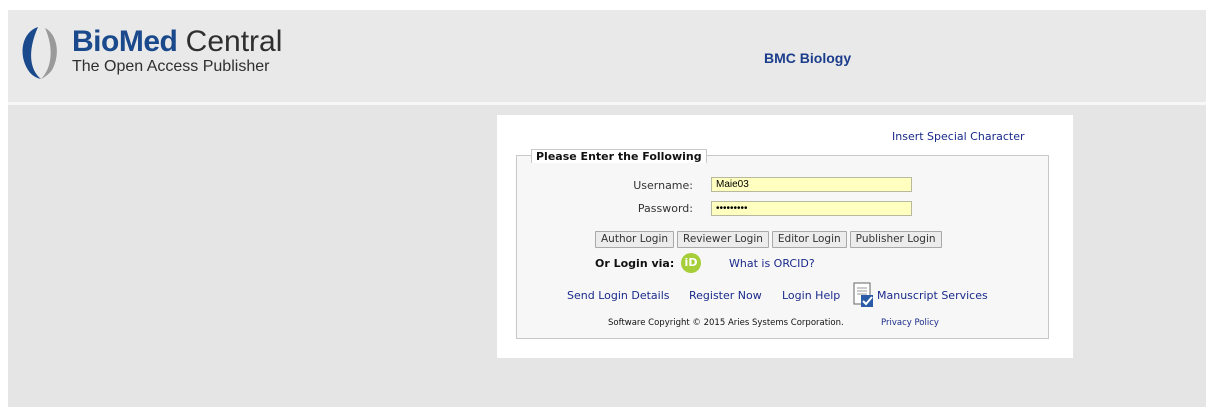 The image size is (1206, 407). What do you see at coordinates (932, 295) in the screenshot?
I see `manuscript-services-link: Manuscript Services` at bounding box center [932, 295].